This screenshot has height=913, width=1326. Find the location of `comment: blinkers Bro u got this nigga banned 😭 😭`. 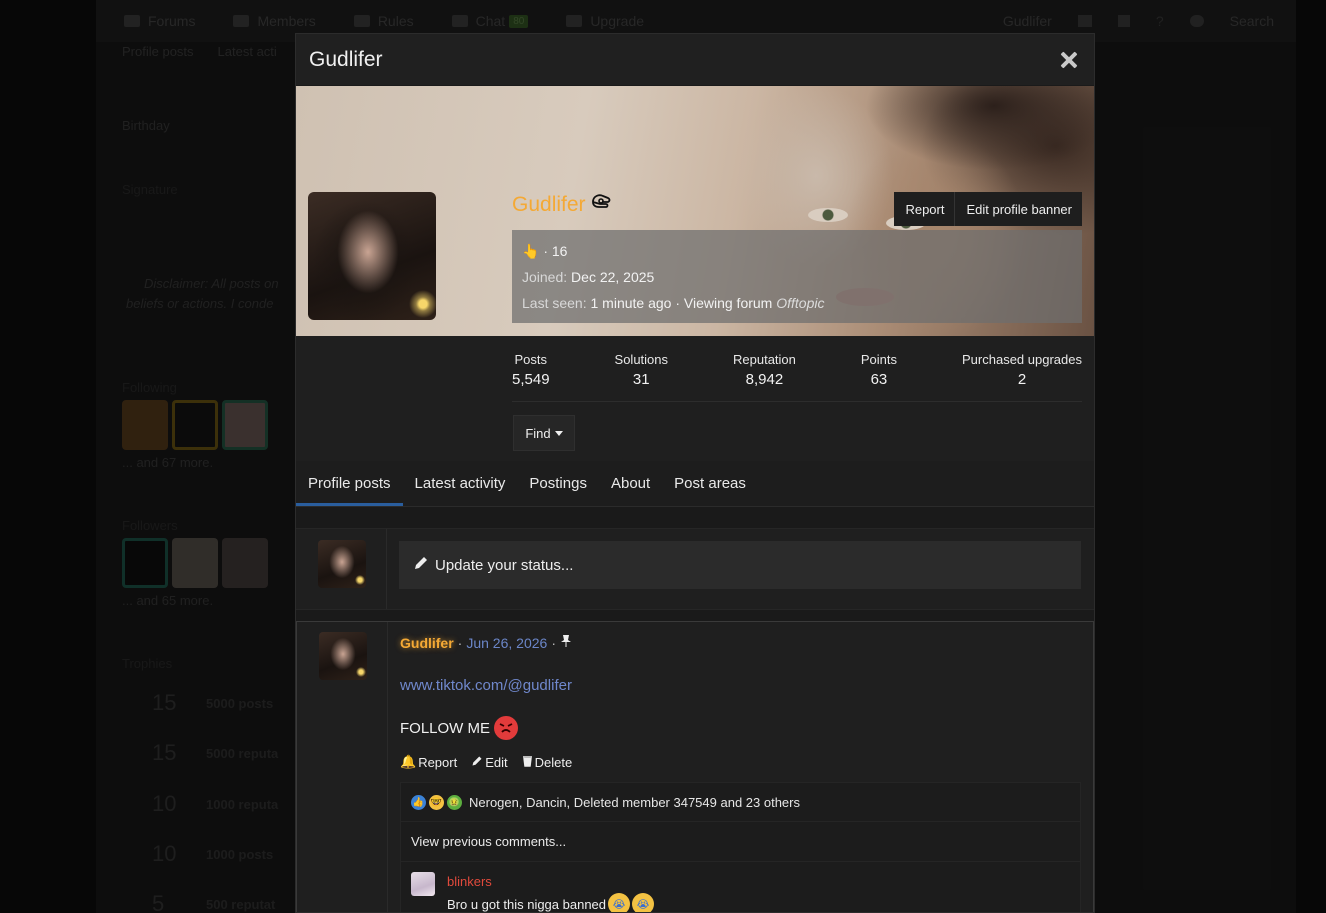

comment: blinkers Bro u got this nigga banned 😭 😭 is located at coordinates (740, 887).